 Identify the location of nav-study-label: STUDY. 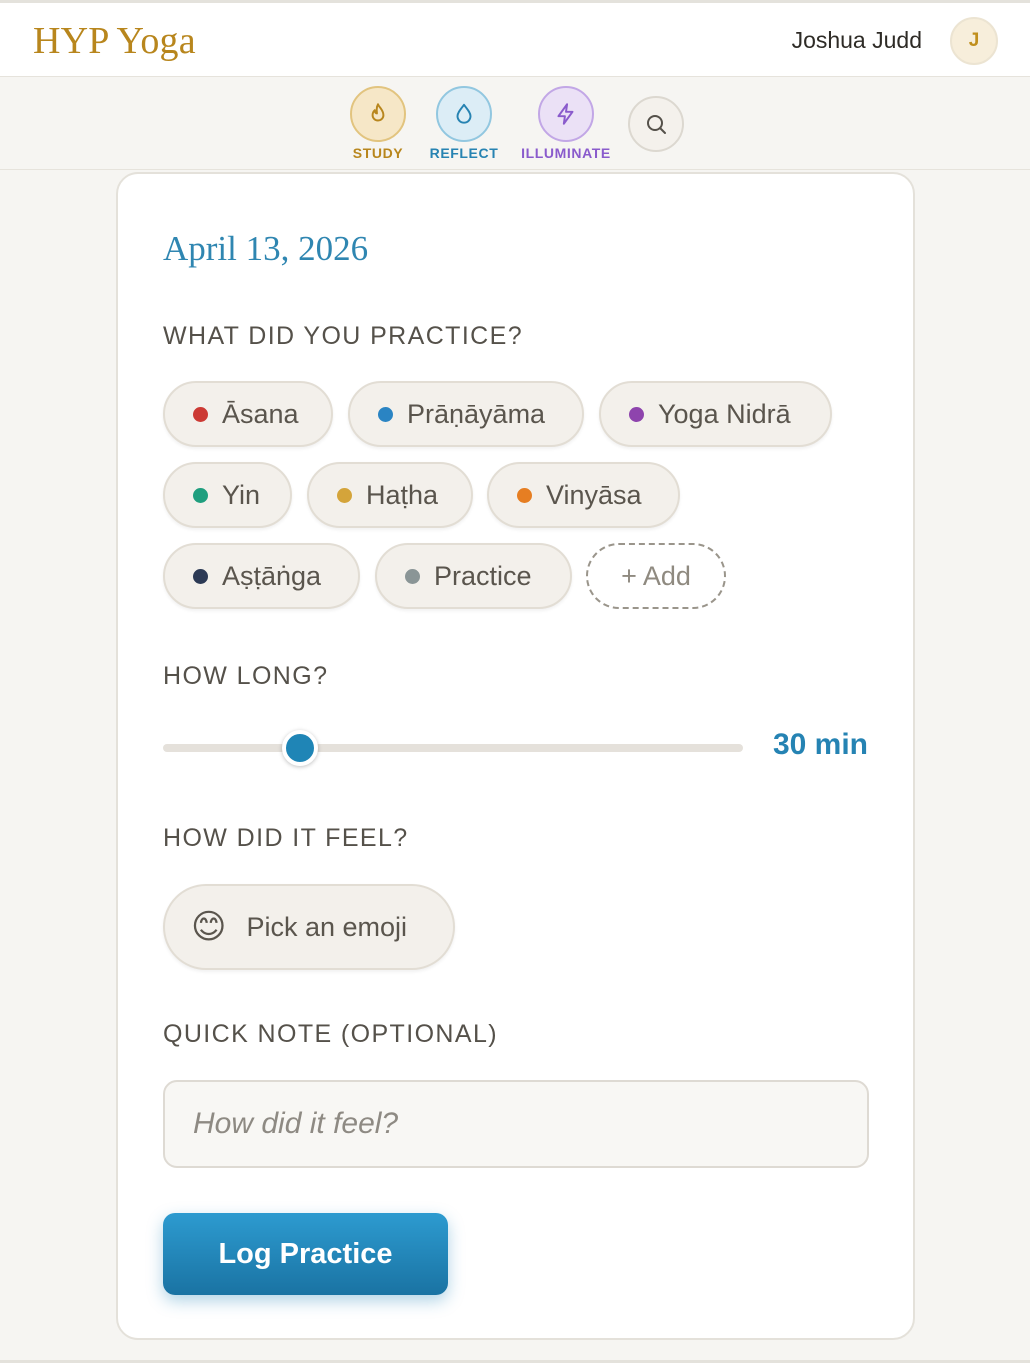
(378, 153).